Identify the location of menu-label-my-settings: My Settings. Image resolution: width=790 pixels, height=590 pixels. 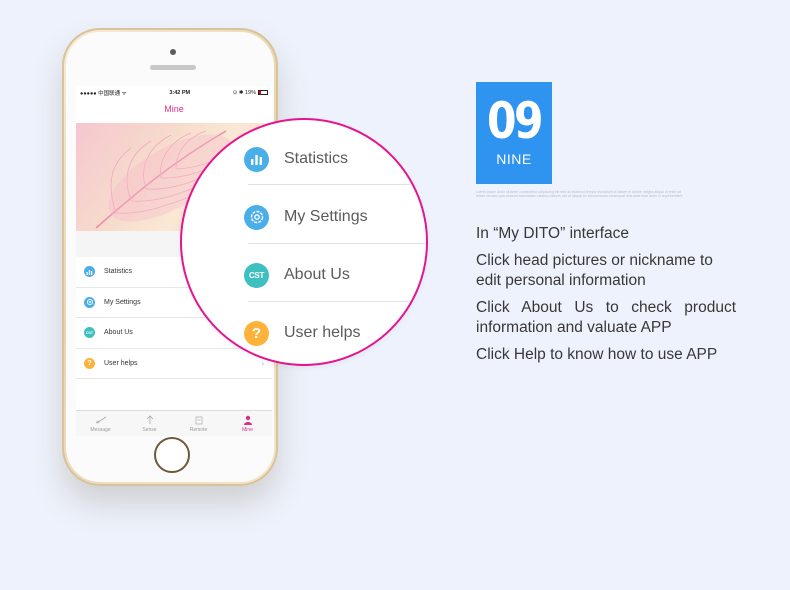
(122, 302).